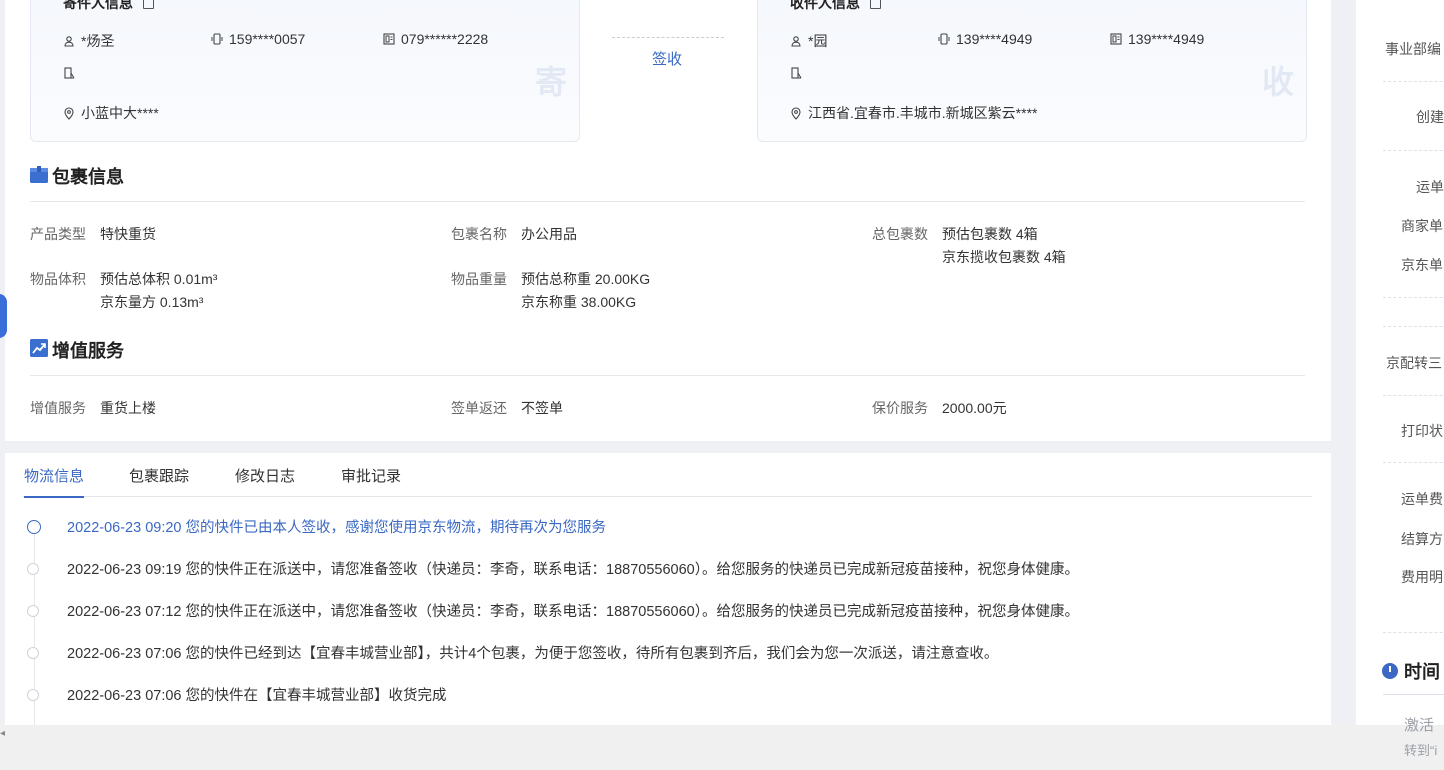  Describe the element at coordinates (3, 316) in the screenshot. I see `collapse-sidebar-button` at that location.